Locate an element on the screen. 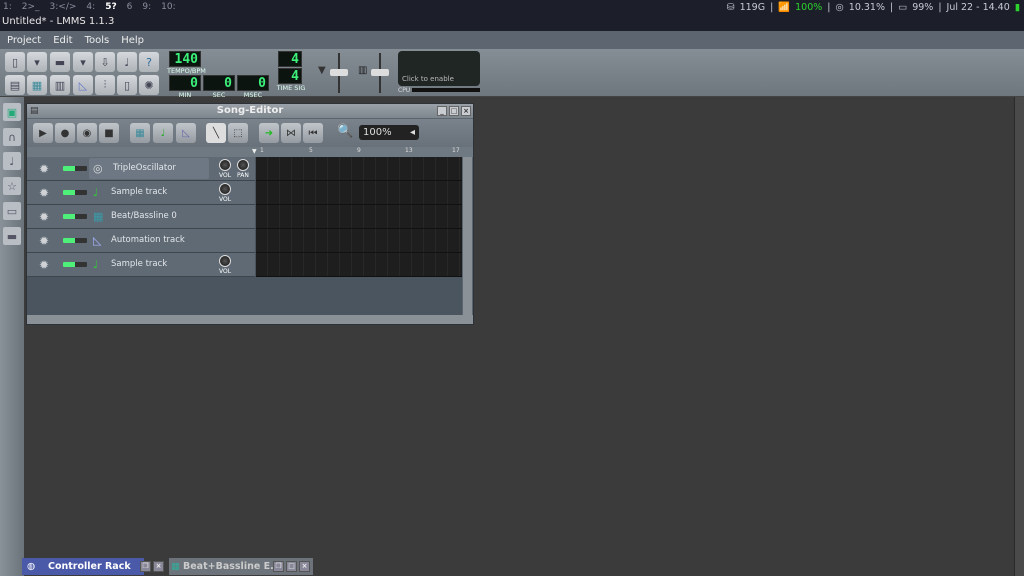  beat-bassline-button: ▦ is located at coordinates (37, 85).